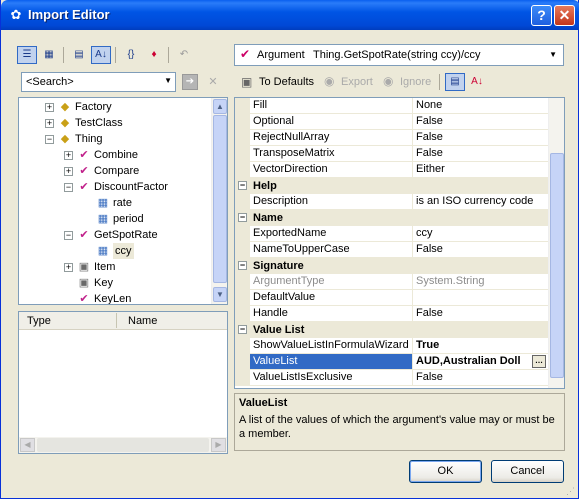  I want to click on tree-item: ▦ period, so click(114, 219).